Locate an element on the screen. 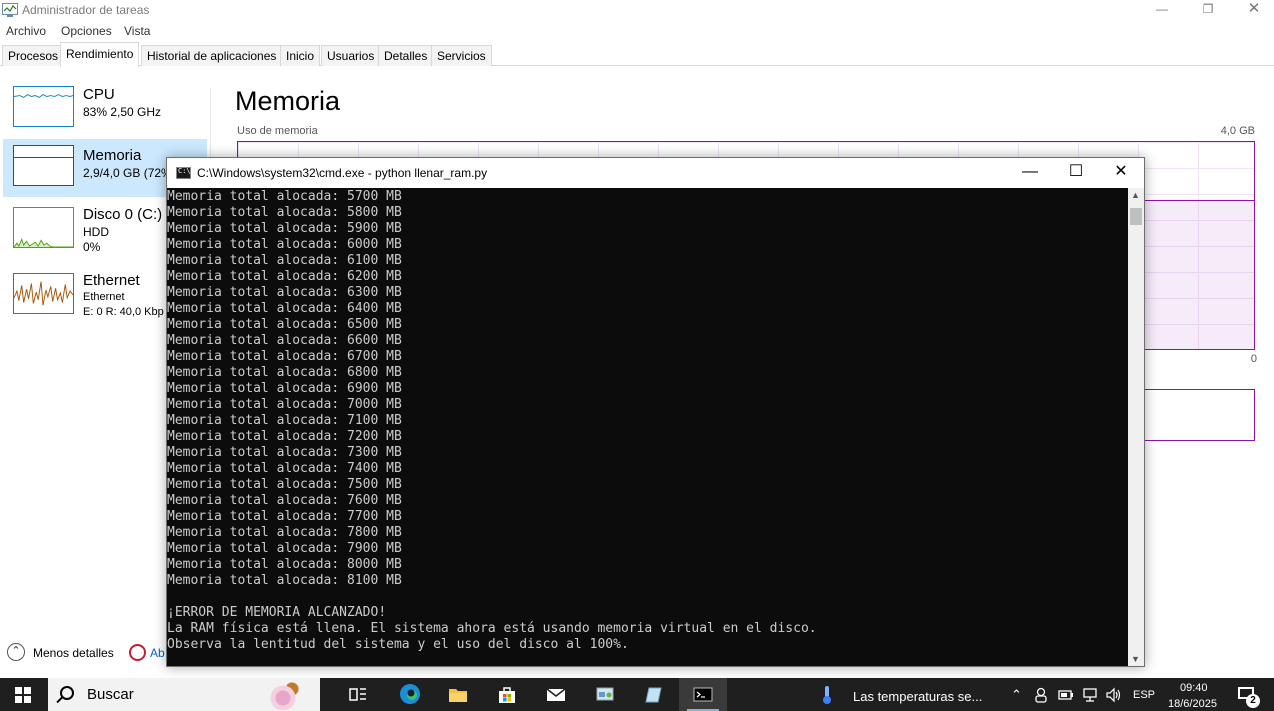 The height and width of the screenshot is (711, 1274). notification-count: 2 is located at coordinates (1253, 701).